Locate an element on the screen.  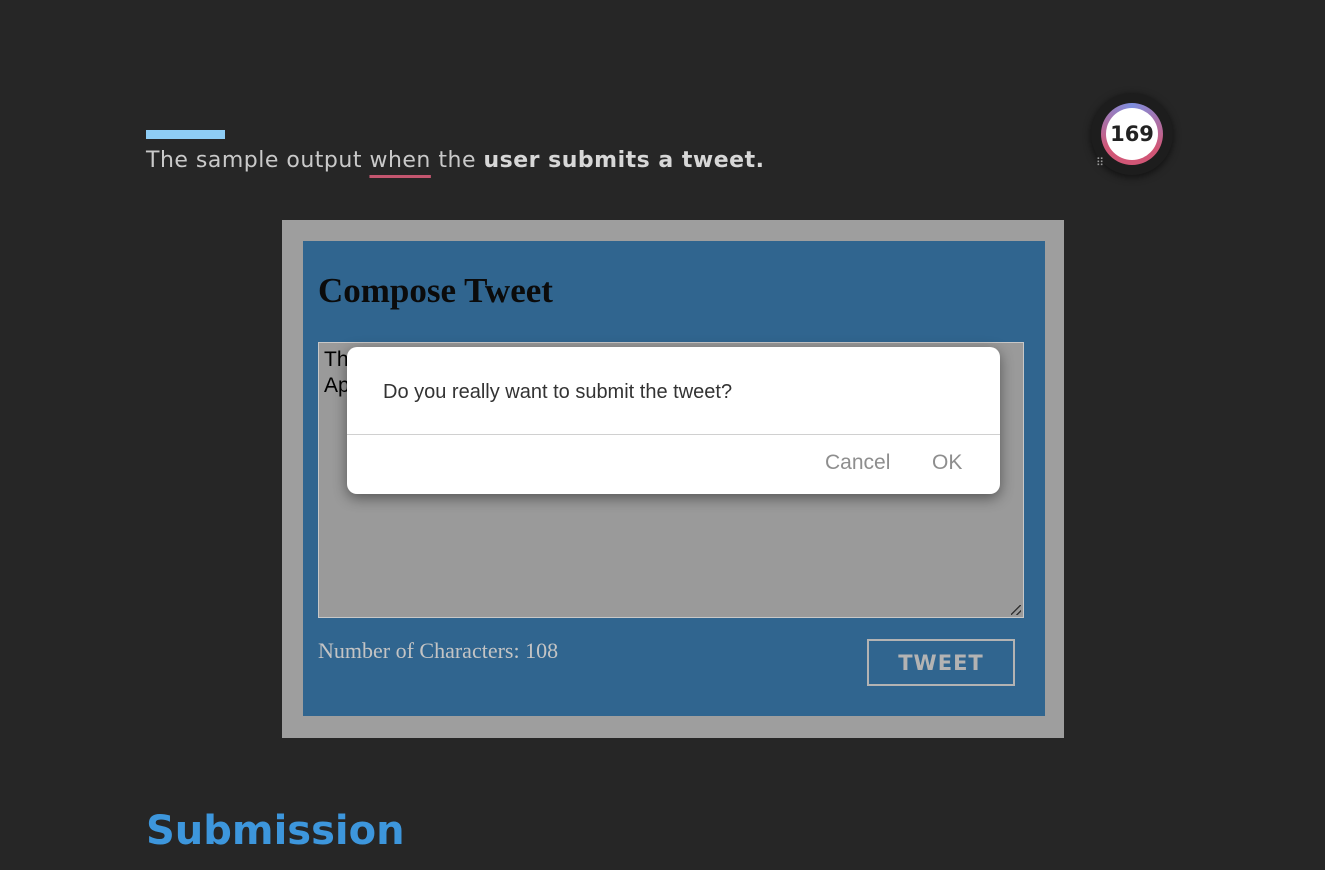
intro-part-1: The sample output is located at coordinates (258, 160).